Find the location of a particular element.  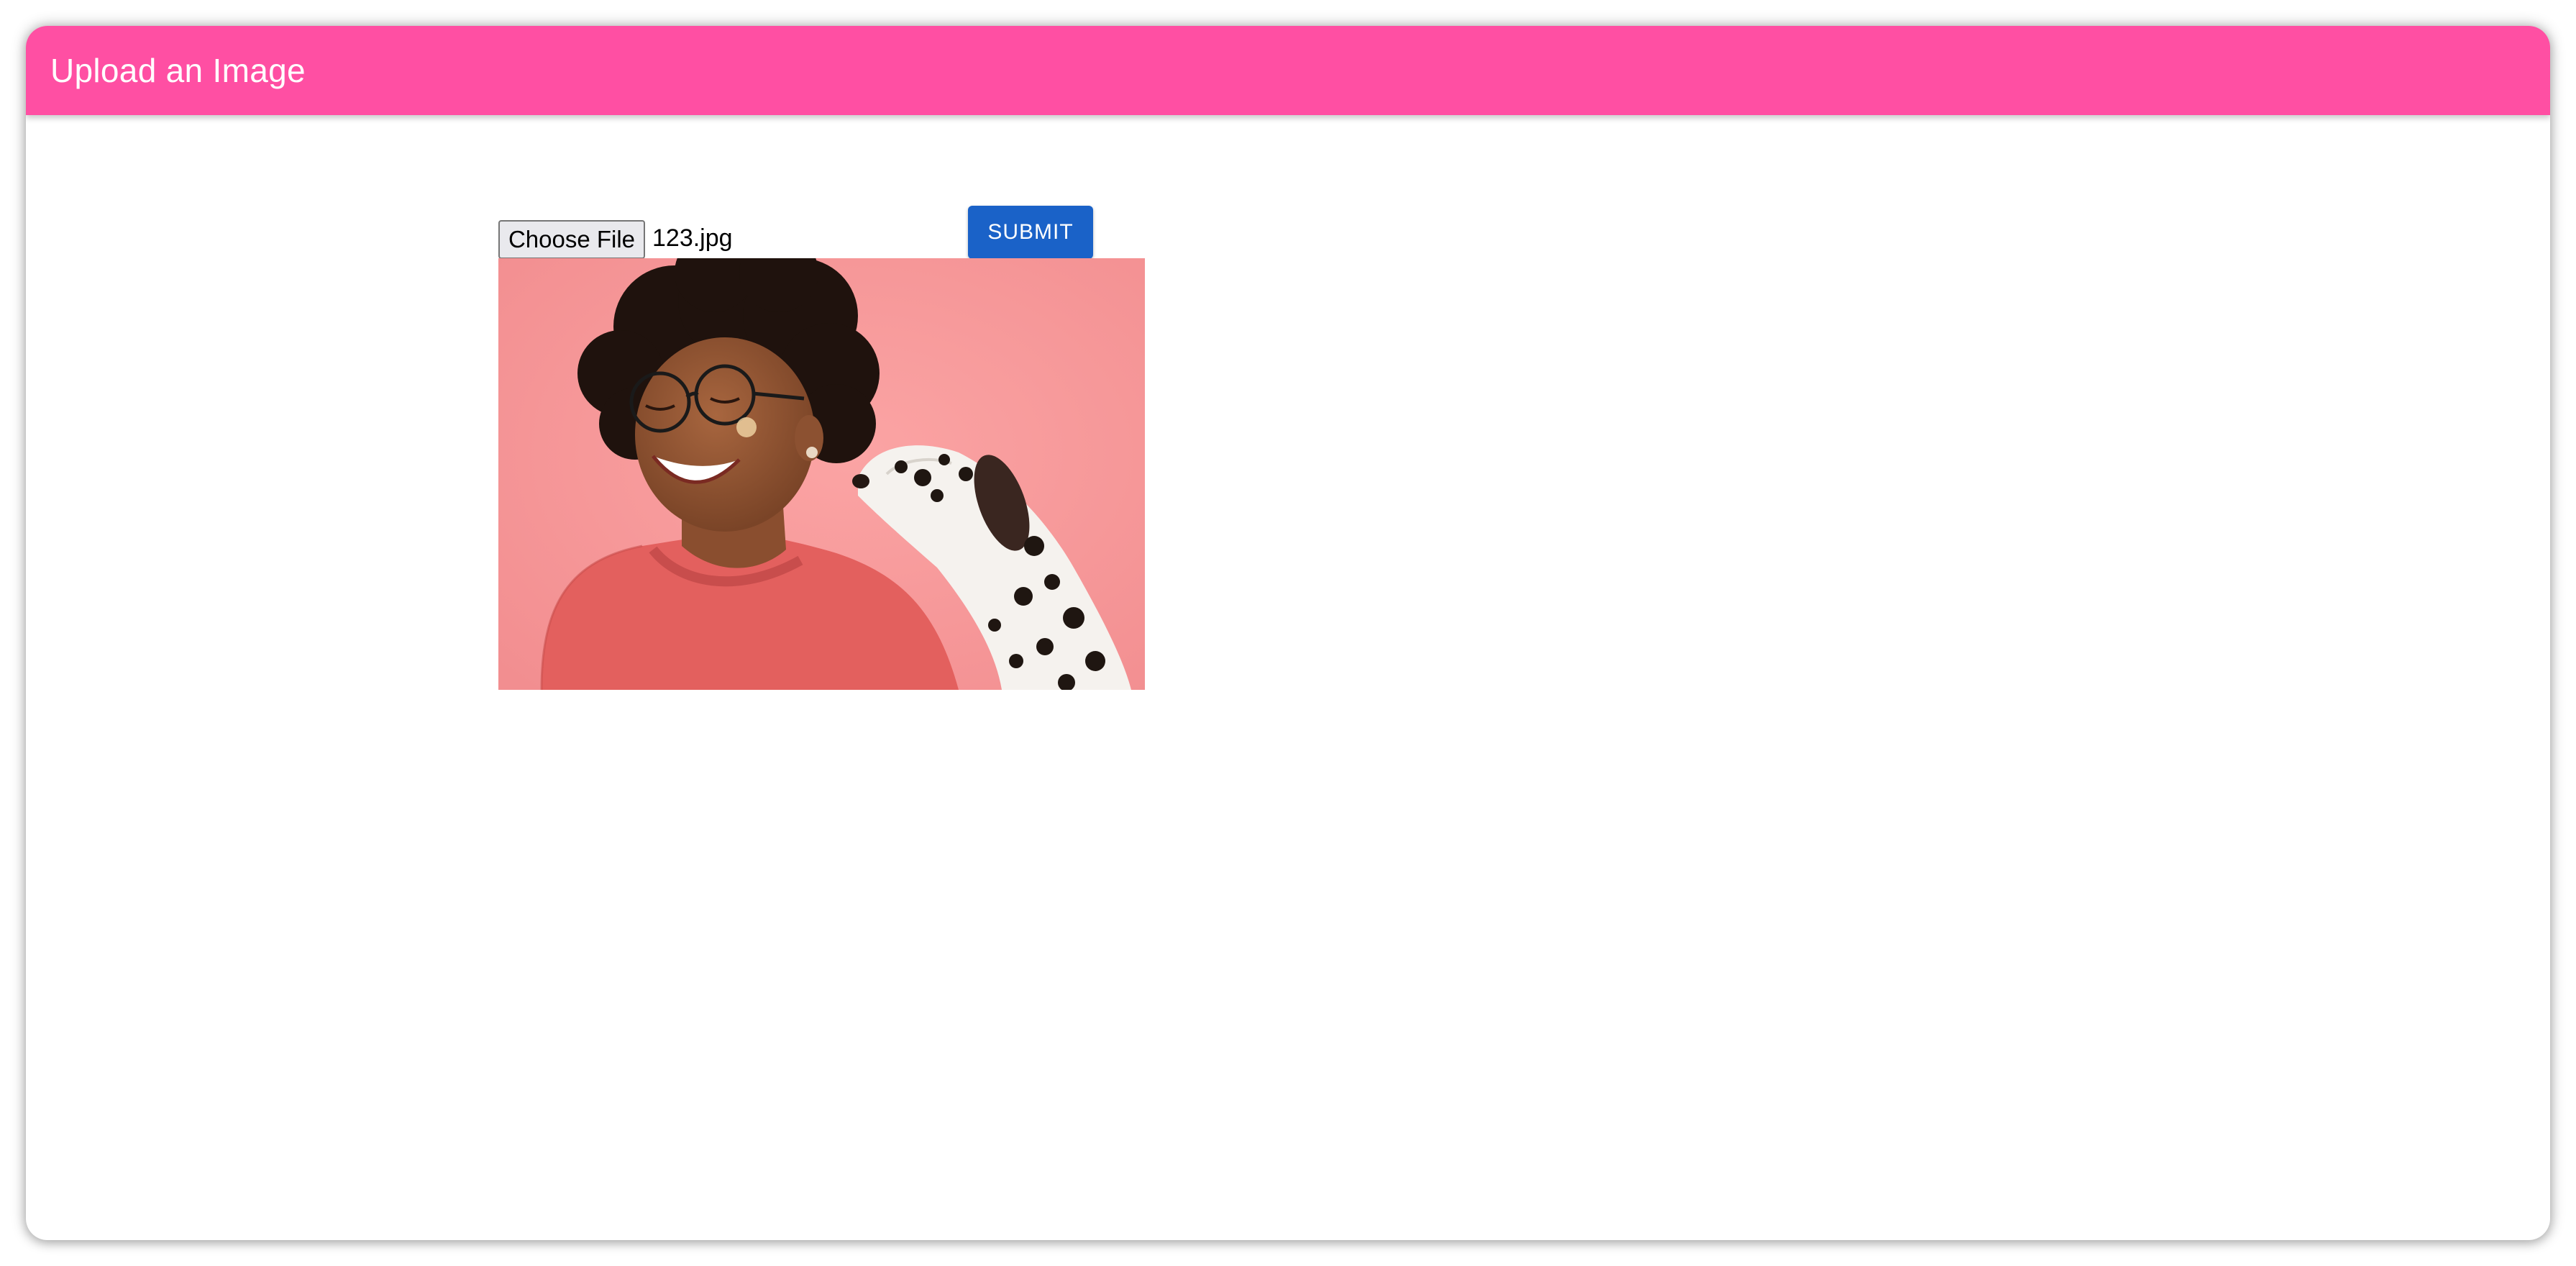

upload-form: Choose File 123.jpg SUBMIT is located at coordinates (796, 236).